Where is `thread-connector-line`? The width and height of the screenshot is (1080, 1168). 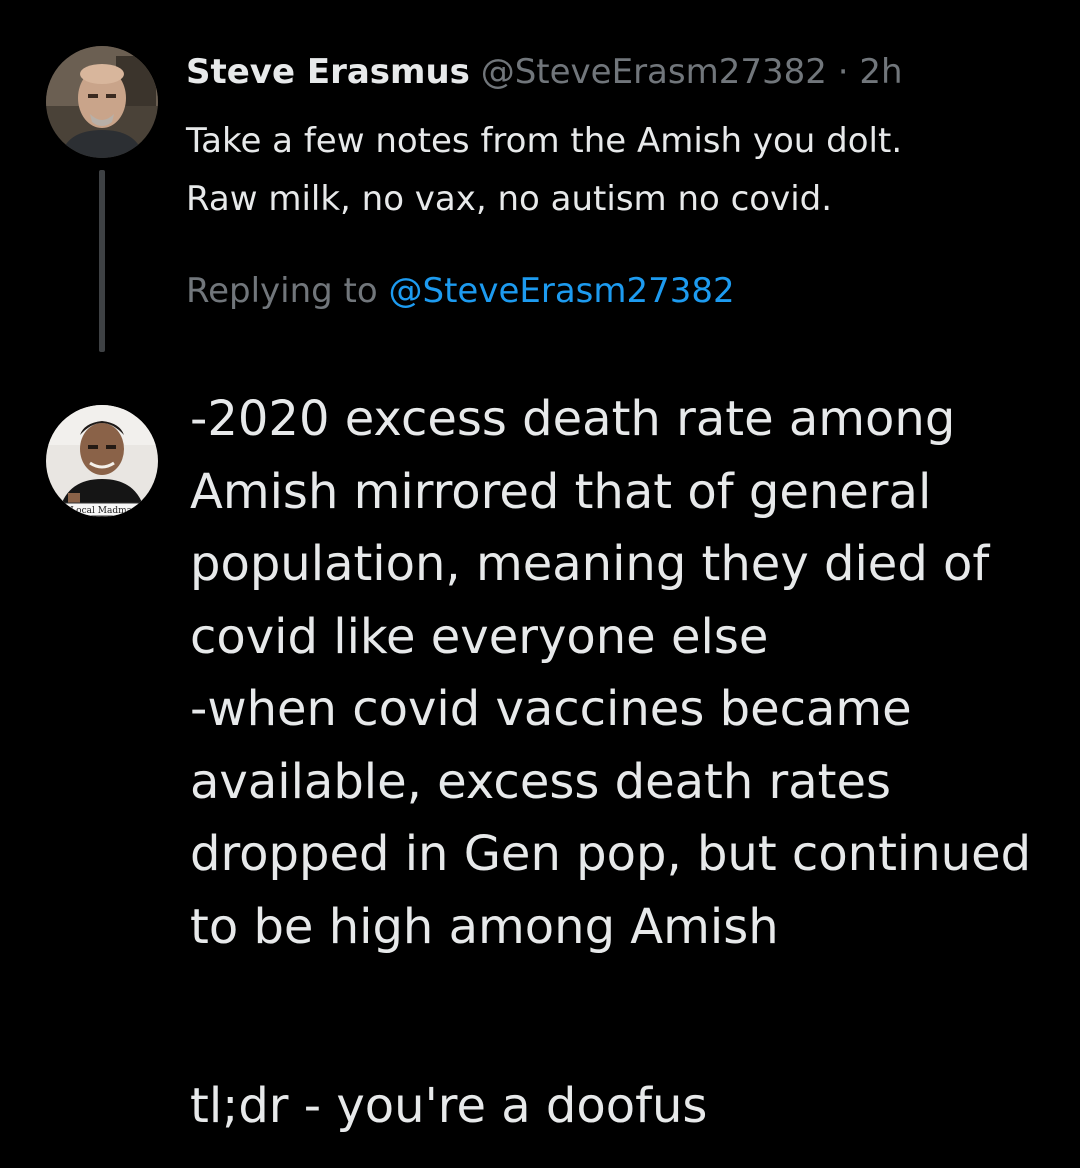 thread-connector-line is located at coordinates (102, 261).